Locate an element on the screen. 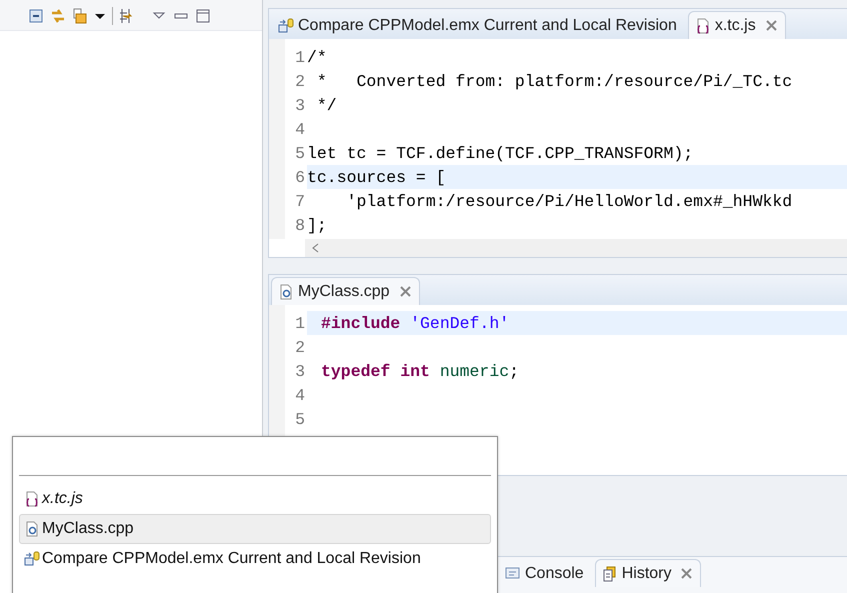 The image size is (847, 593). code-line: * Converted from: platform:/resource/Pi/_TC.tc is located at coordinates (554, 81).